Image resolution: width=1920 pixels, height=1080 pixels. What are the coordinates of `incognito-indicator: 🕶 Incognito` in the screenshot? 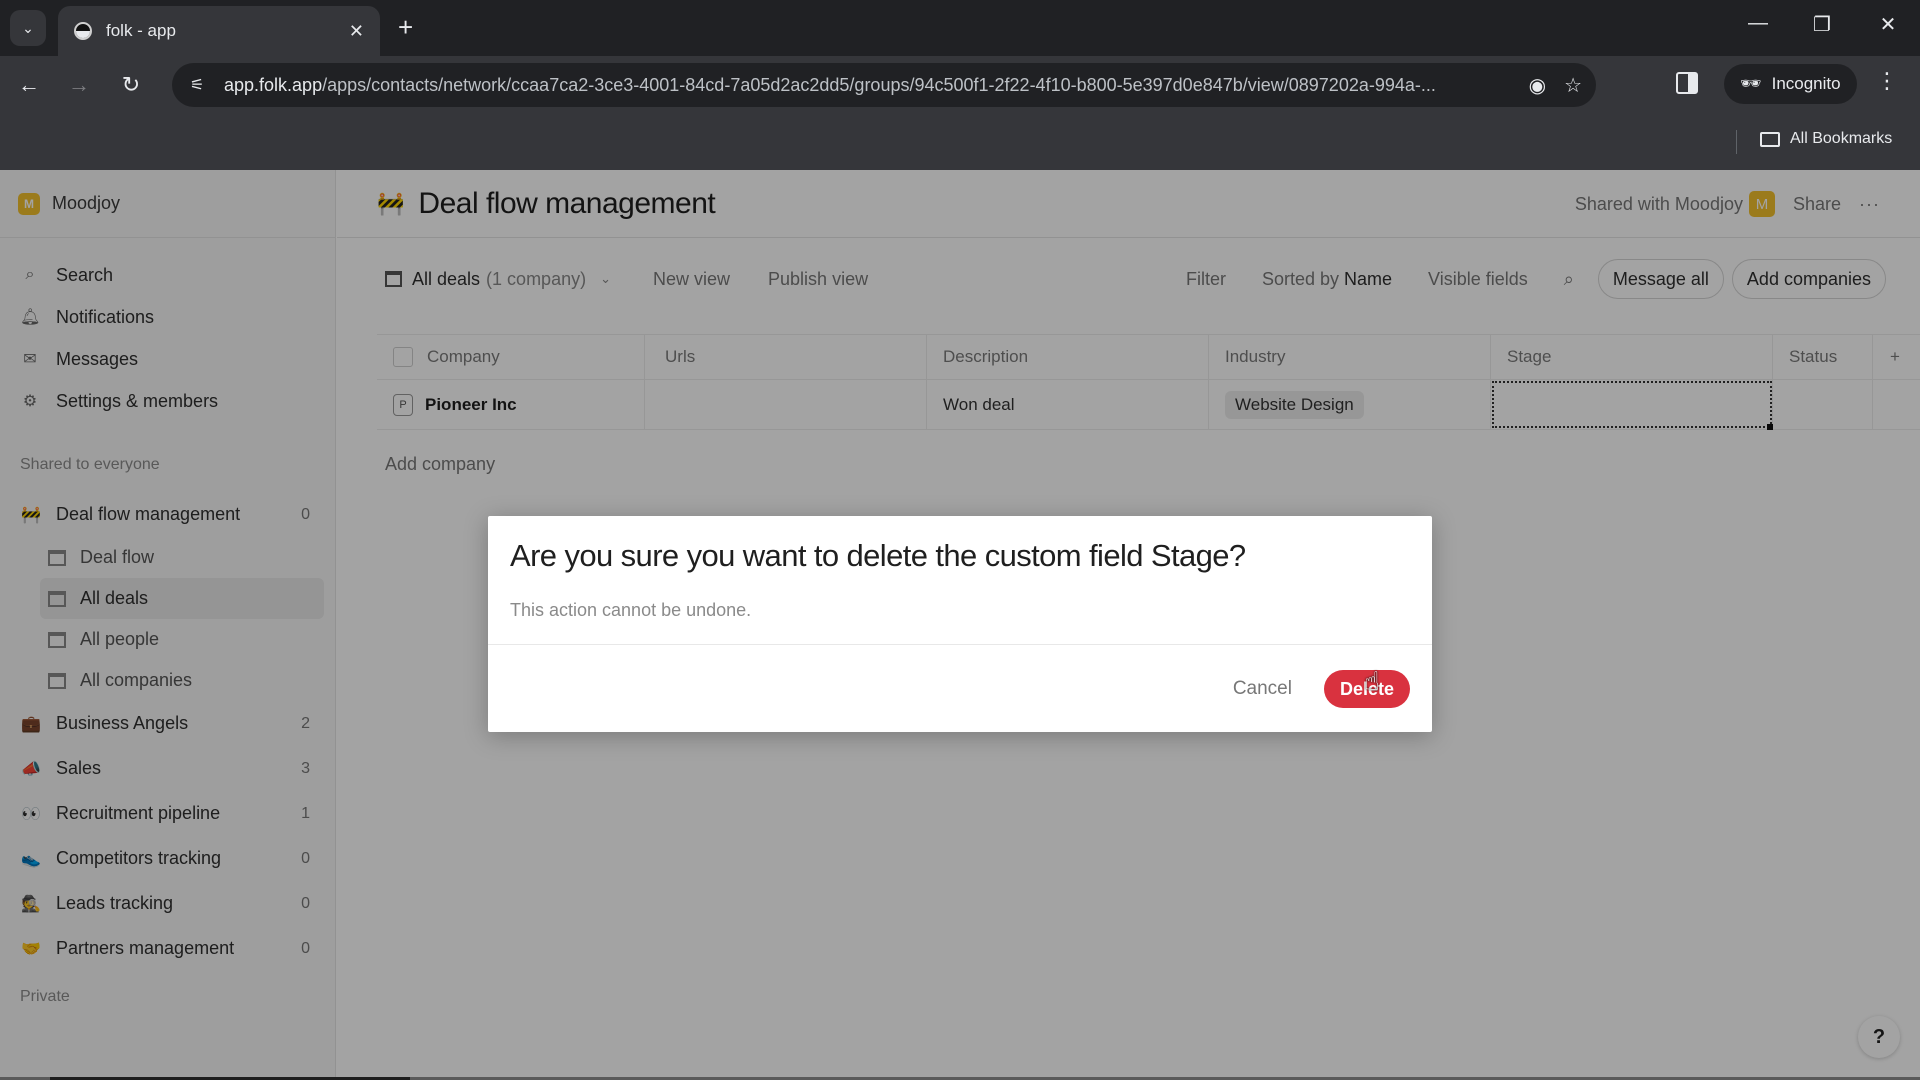 It's located at (1790, 84).